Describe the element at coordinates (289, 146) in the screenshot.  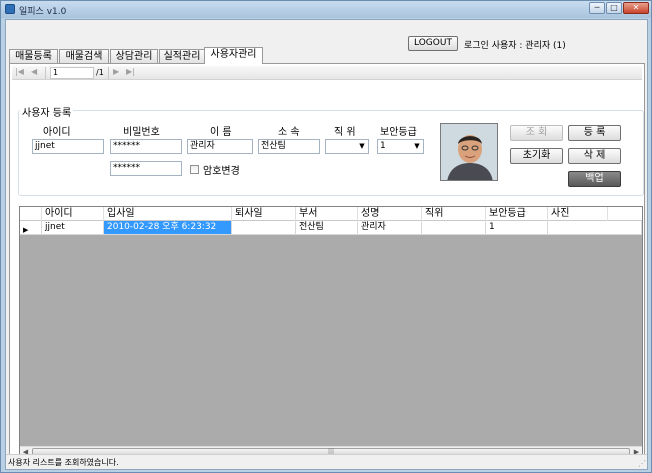
I see `dept-input: 전산팀` at that location.